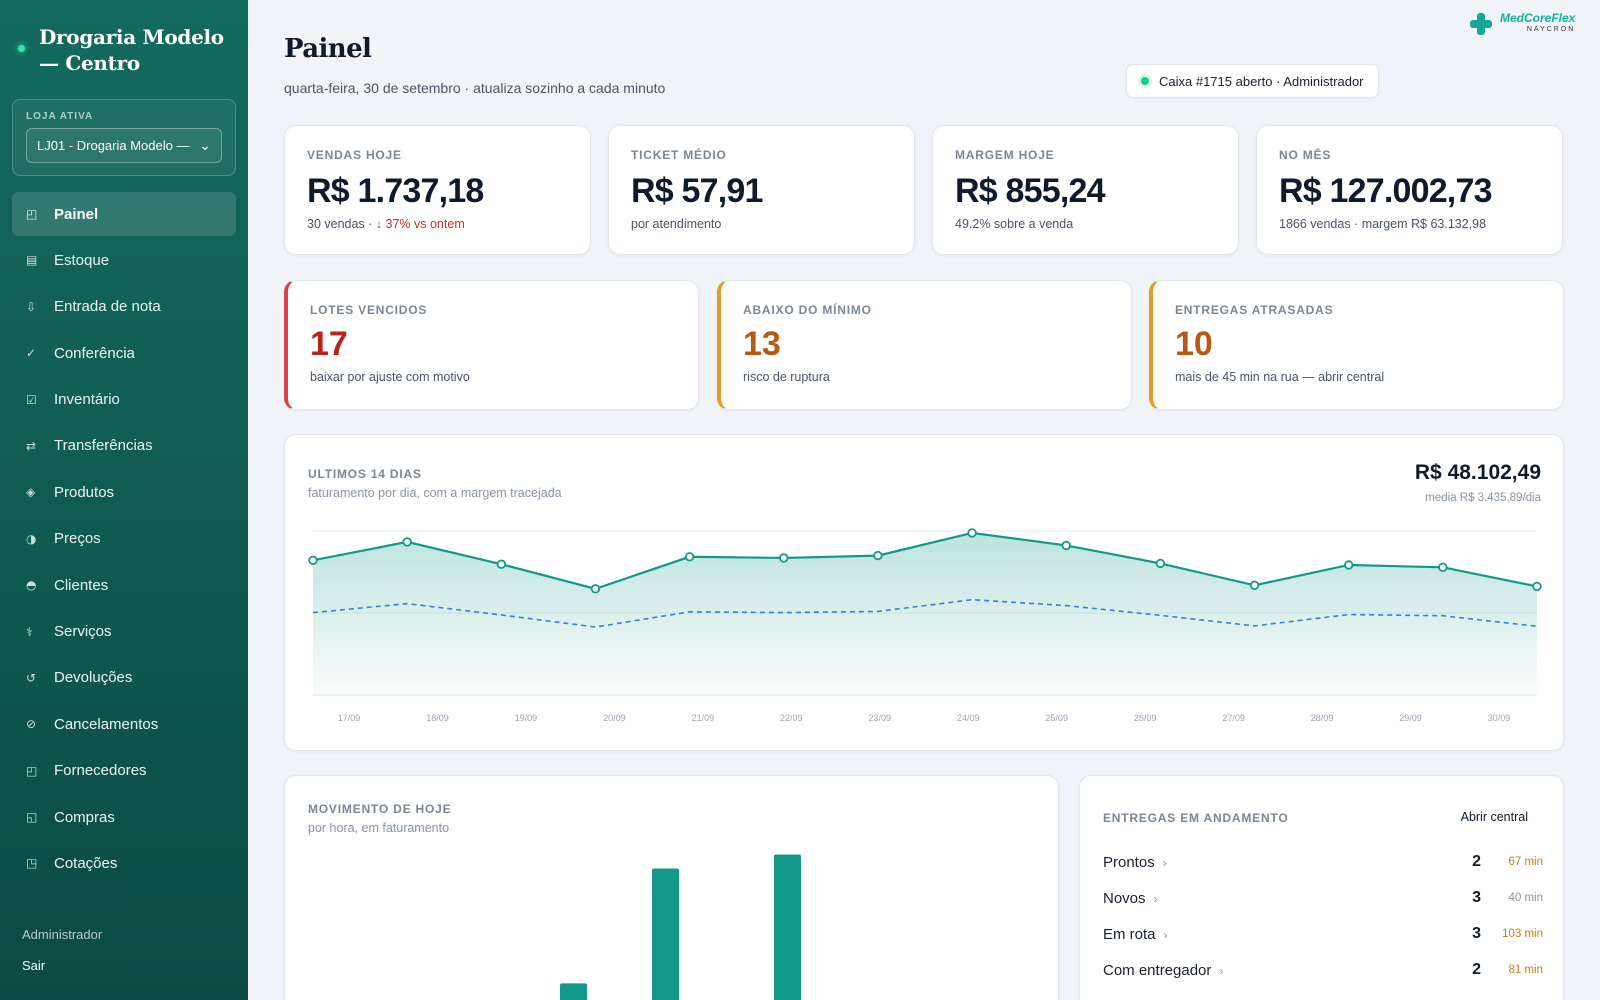  What do you see at coordinates (1323, 898) in the screenshot?
I see `delivery-row: Novos › 3 40 min` at bounding box center [1323, 898].